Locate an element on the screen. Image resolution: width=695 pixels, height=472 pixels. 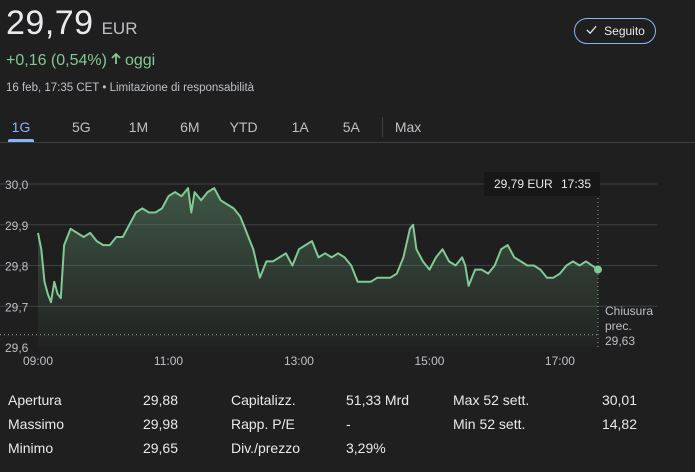
stat-value-open: 29,88 is located at coordinates (160, 400).